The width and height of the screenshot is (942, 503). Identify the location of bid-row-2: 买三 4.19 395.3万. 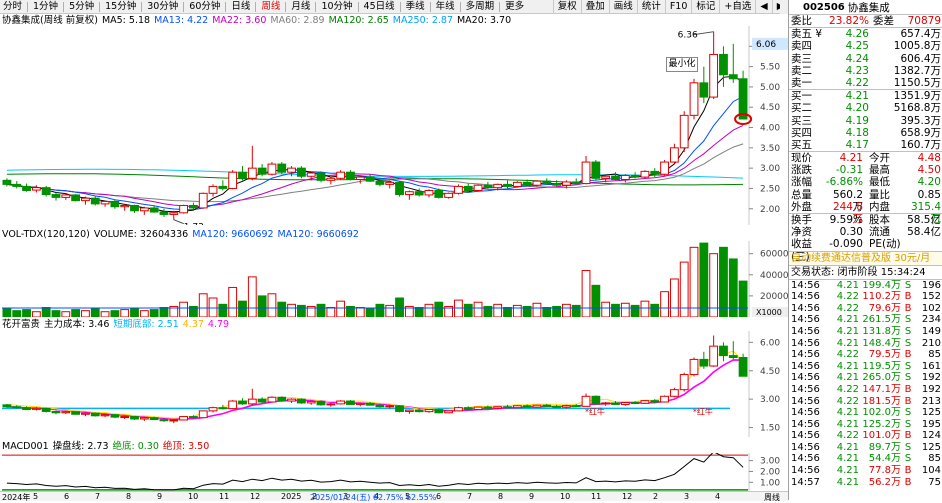
(865, 121).